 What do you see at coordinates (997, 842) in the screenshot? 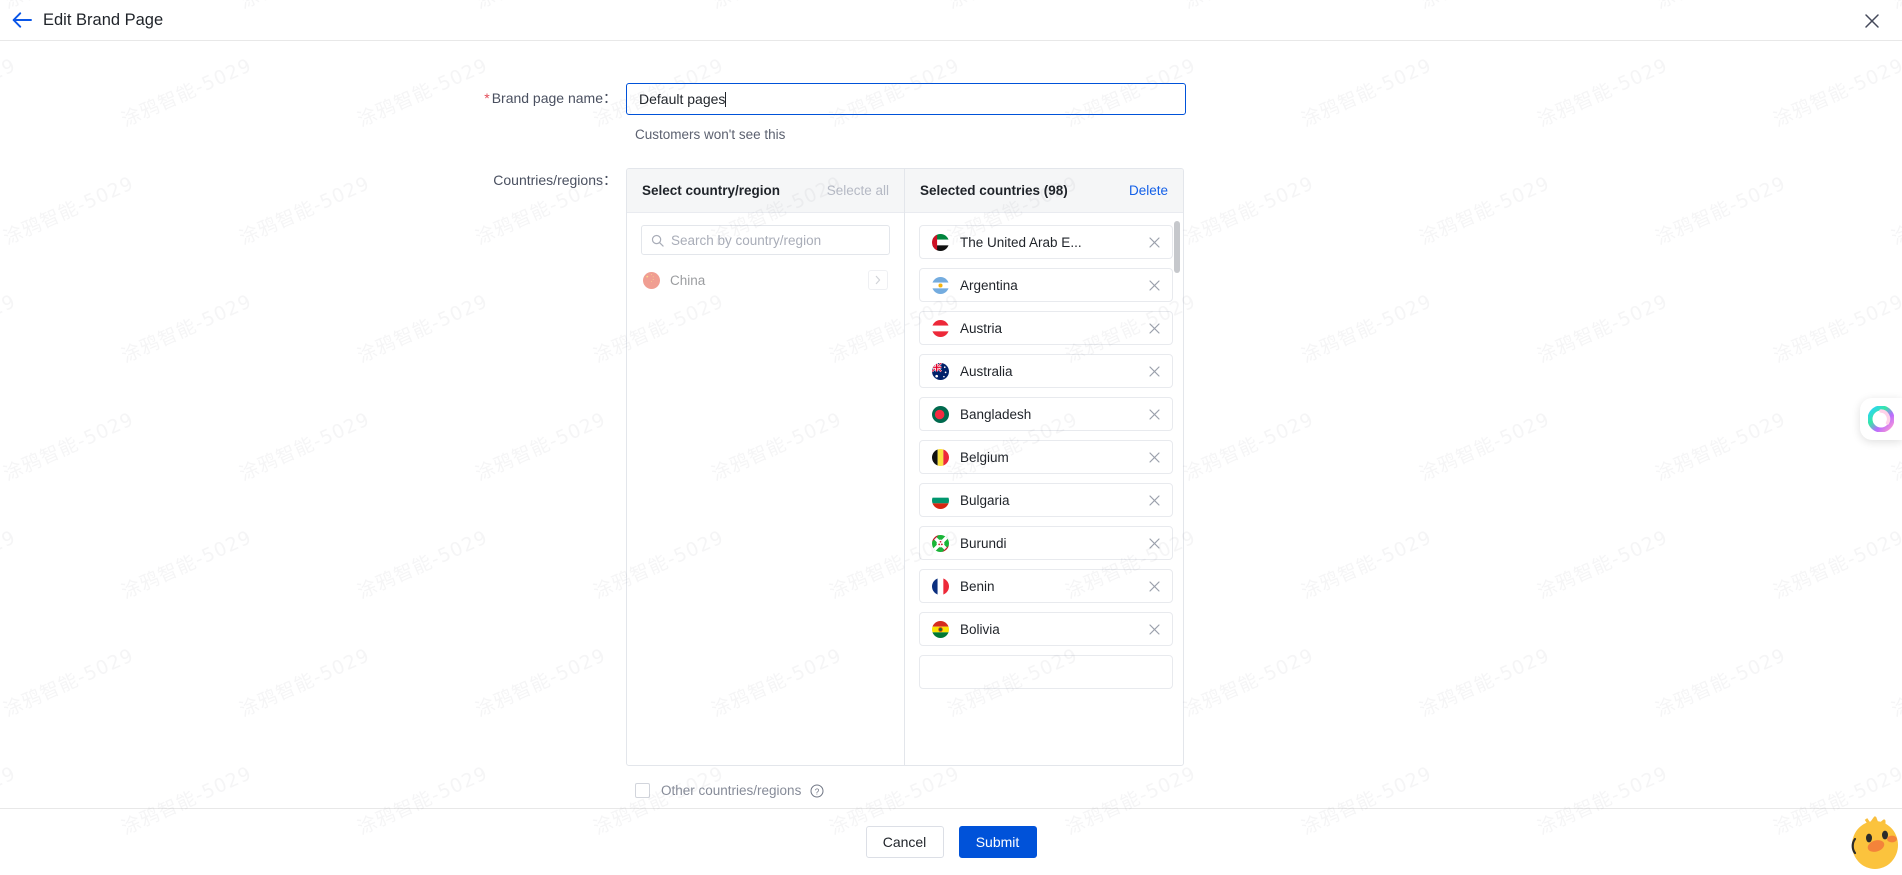
I see `submit-button: Submit` at bounding box center [997, 842].